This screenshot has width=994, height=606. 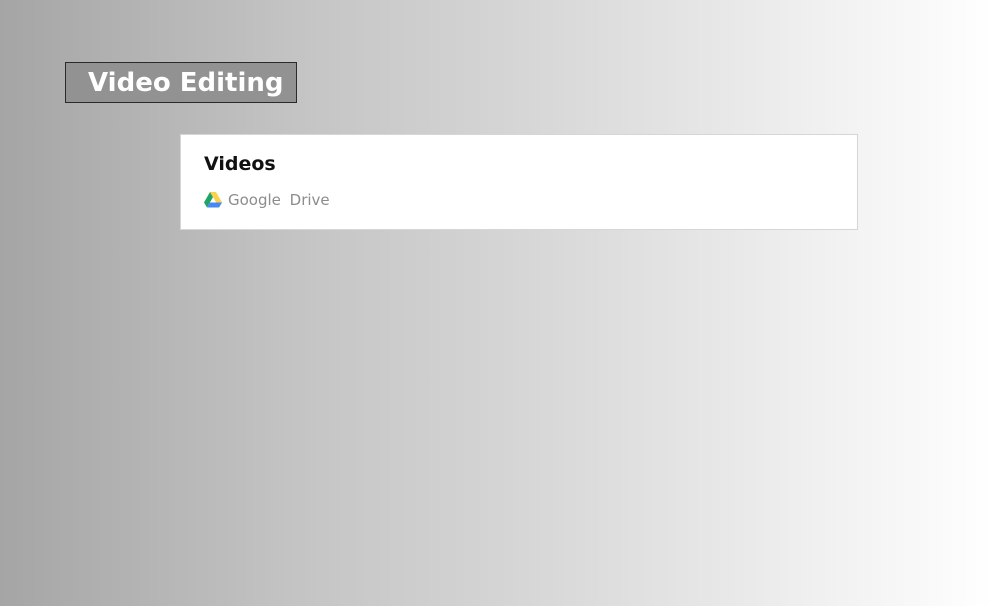 I want to click on google-drive-icon, so click(x=213, y=200).